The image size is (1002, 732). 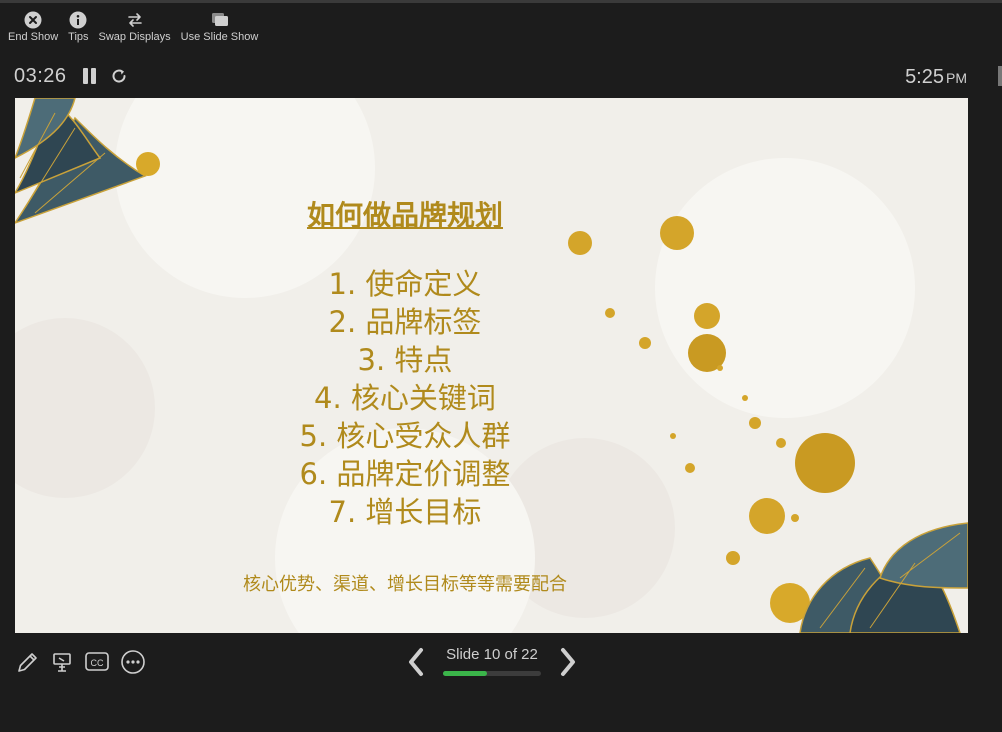 What do you see at coordinates (33, 37) in the screenshot?
I see `end-show-label: End Show` at bounding box center [33, 37].